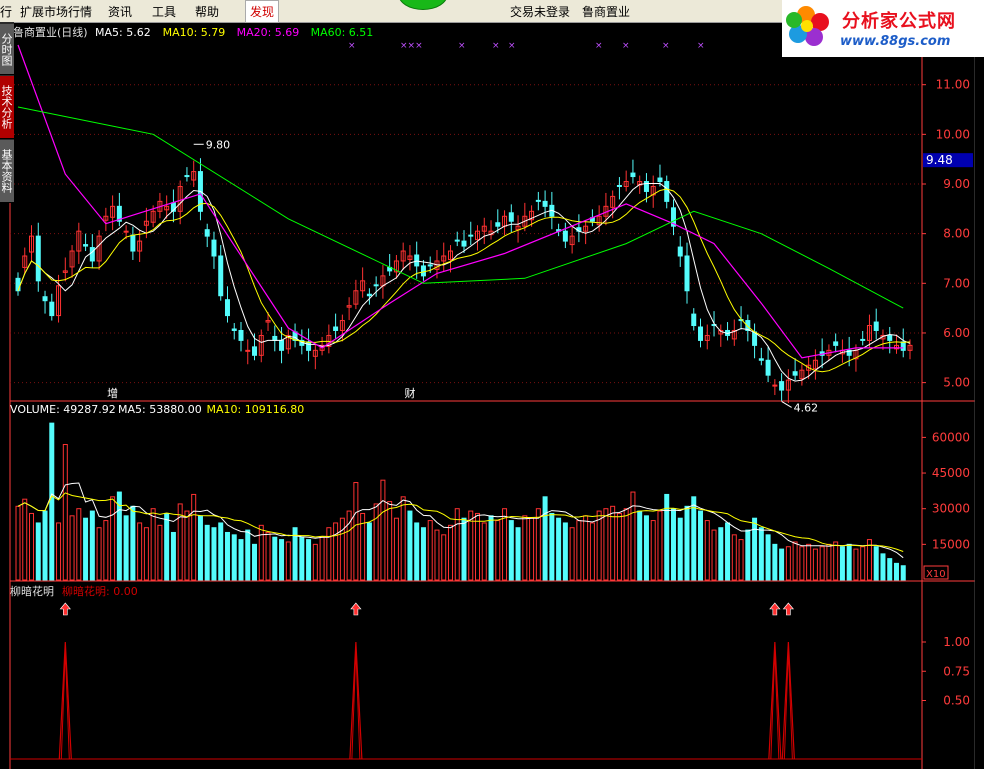  I want to click on logo-name: 分析家公式网, so click(899, 21).